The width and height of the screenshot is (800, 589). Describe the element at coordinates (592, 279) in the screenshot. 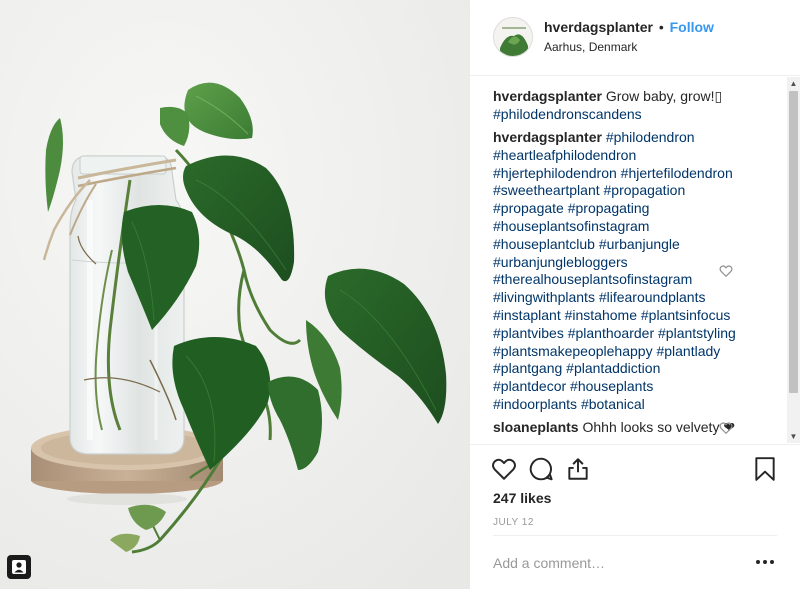

I see `hashtag-line: #therealhouseplantsofinstagram` at that location.